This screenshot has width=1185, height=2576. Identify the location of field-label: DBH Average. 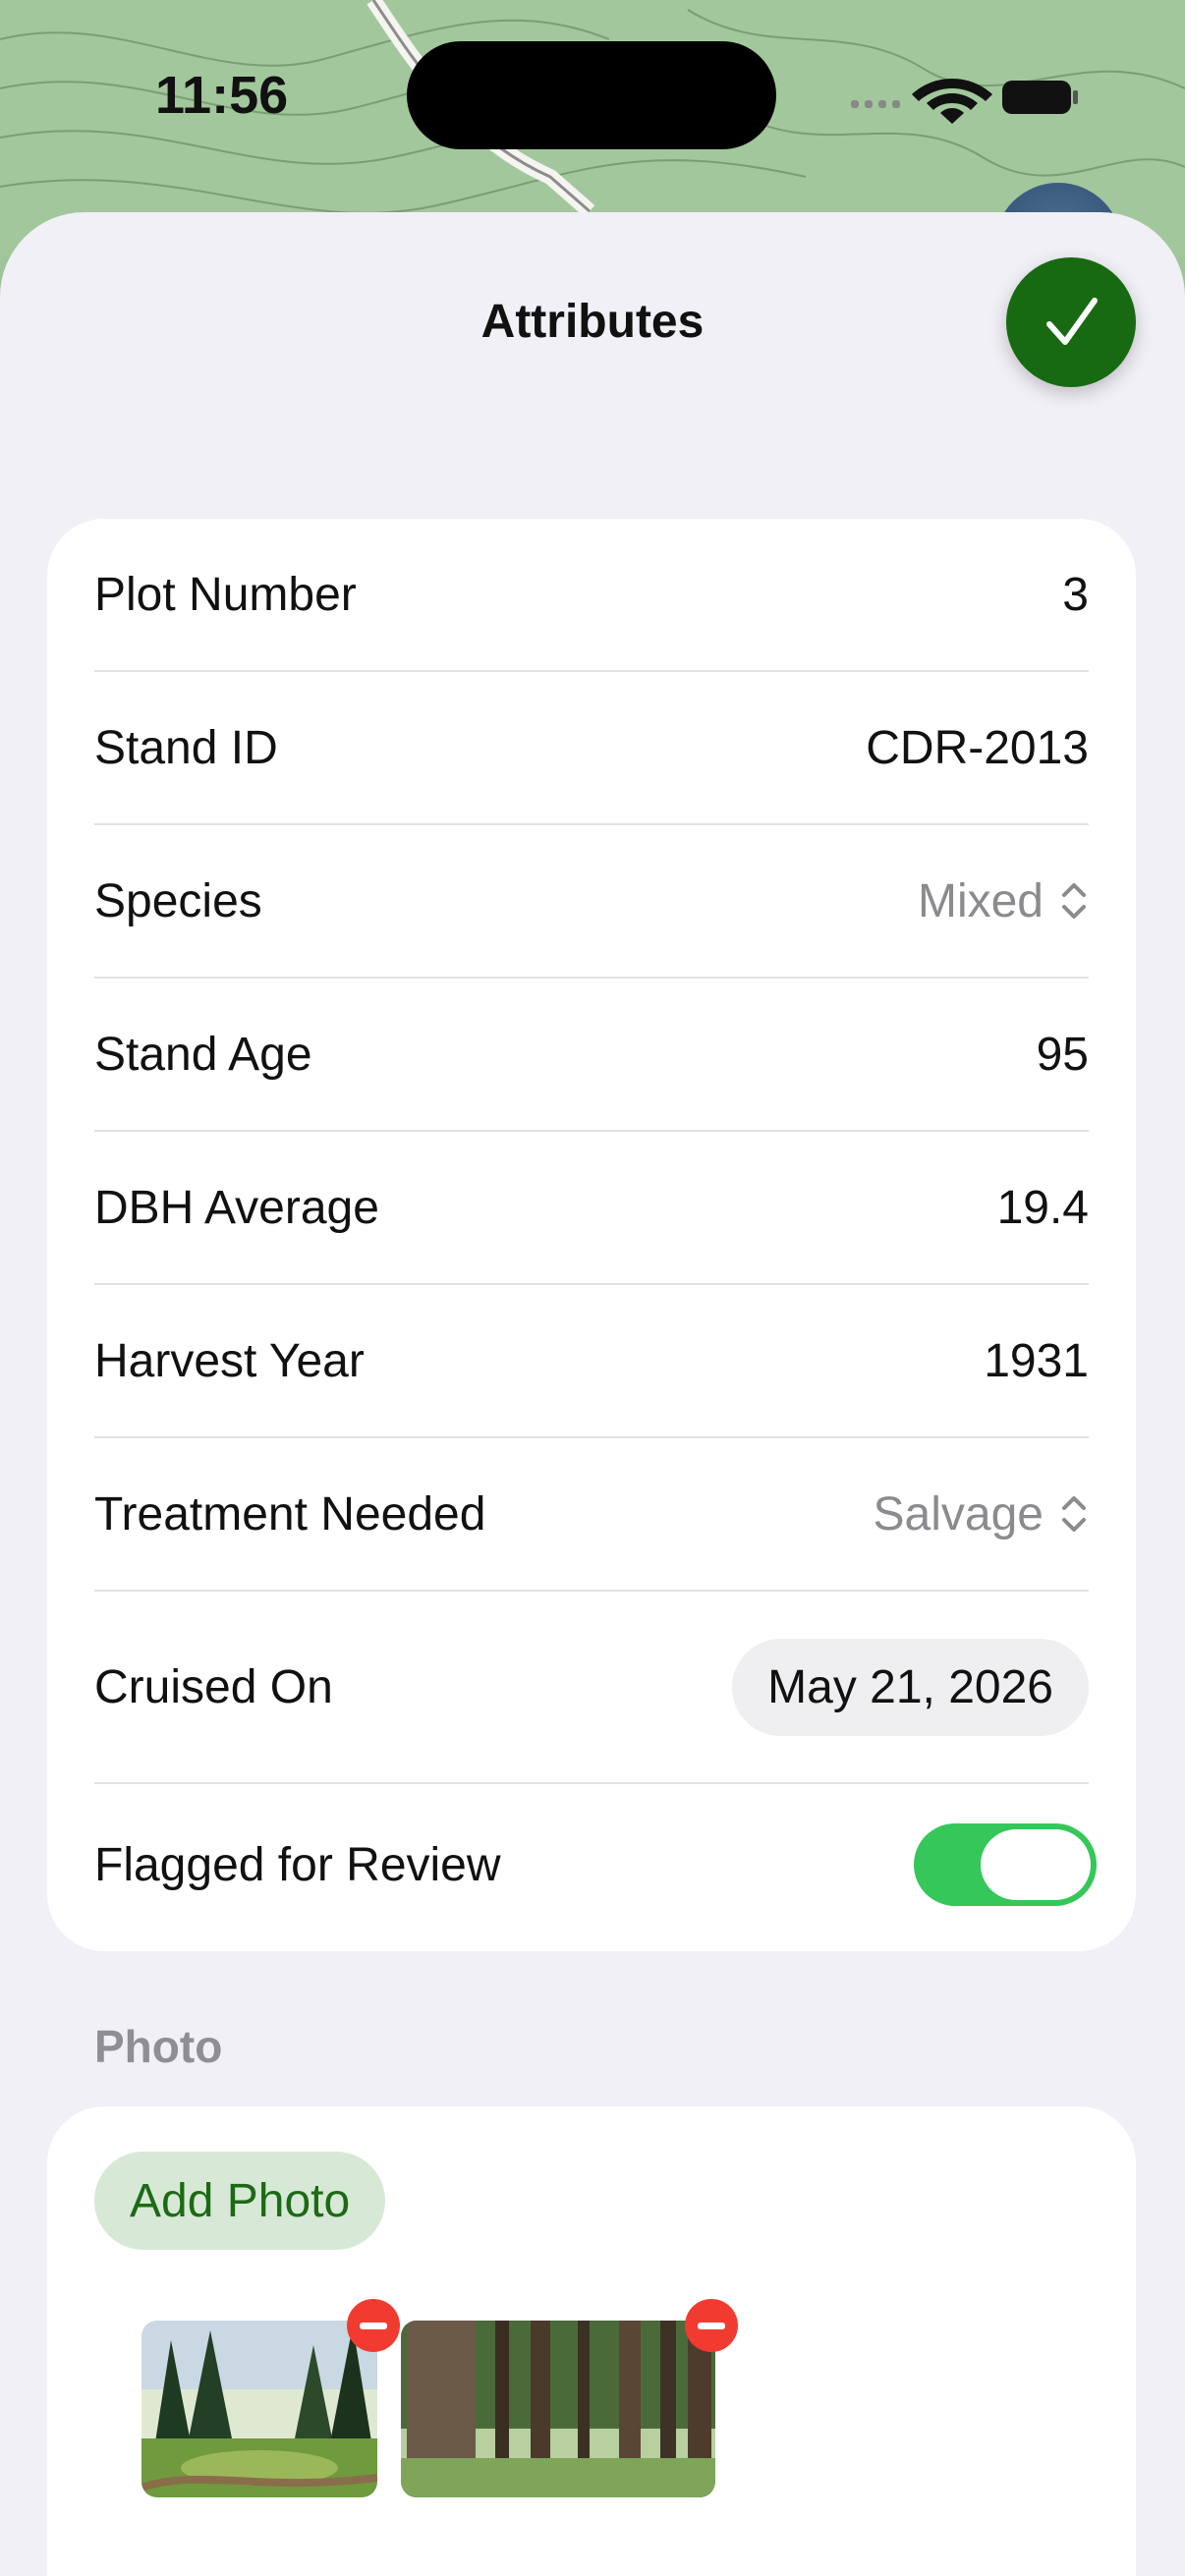
(237, 1207).